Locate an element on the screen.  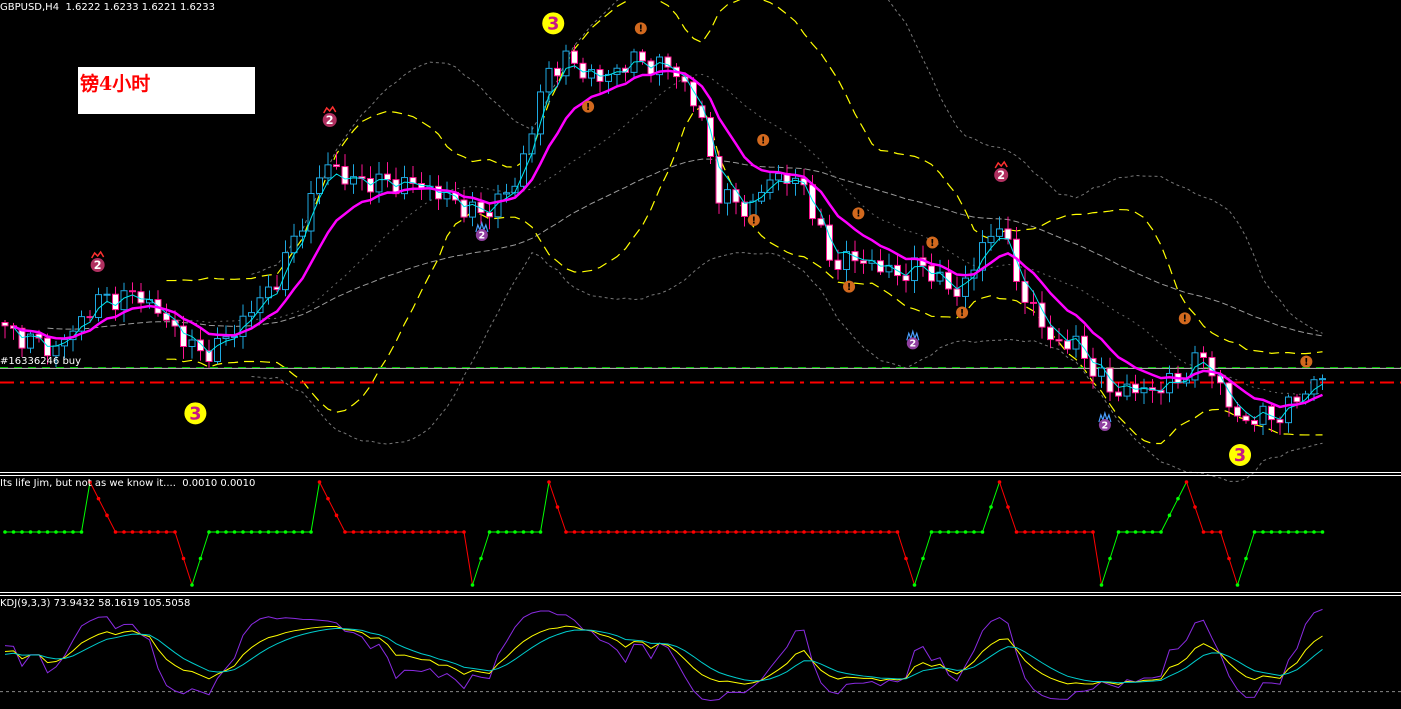
kdj-label: KDJ(9,3,3) 73.9432 58.1619 105.5058 is located at coordinates (95, 603).